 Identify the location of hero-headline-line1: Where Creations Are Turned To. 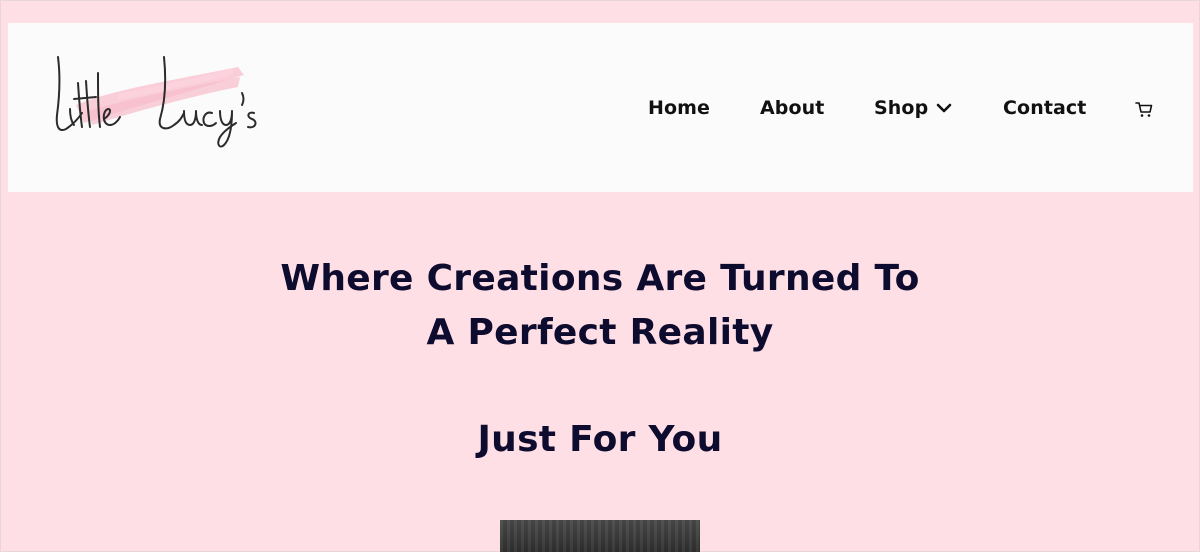
(600, 278).